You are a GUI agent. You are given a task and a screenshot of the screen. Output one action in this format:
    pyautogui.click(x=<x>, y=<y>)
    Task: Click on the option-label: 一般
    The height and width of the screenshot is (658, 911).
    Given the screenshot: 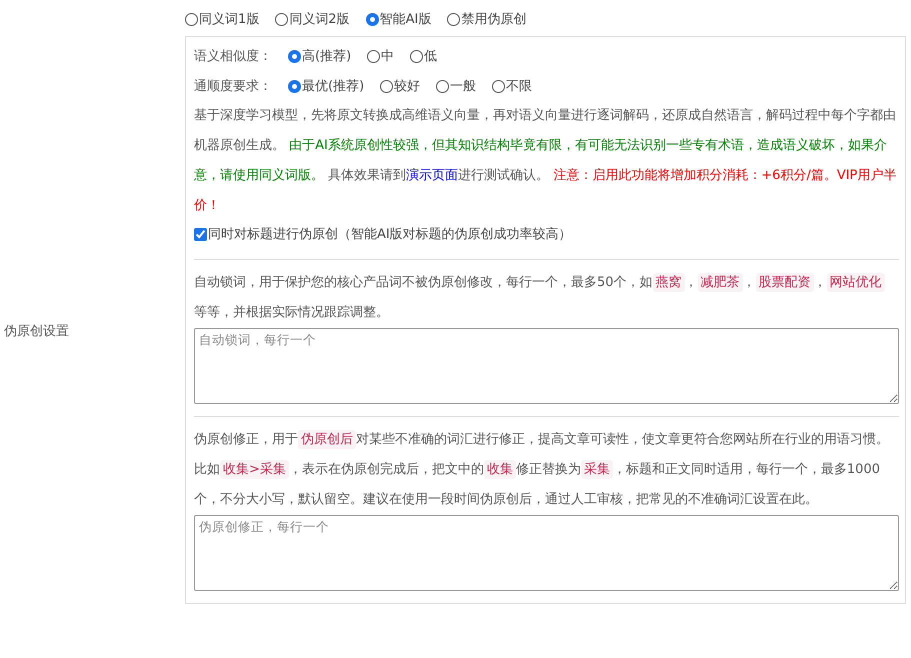 What is the action you would take?
    pyautogui.click(x=463, y=86)
    